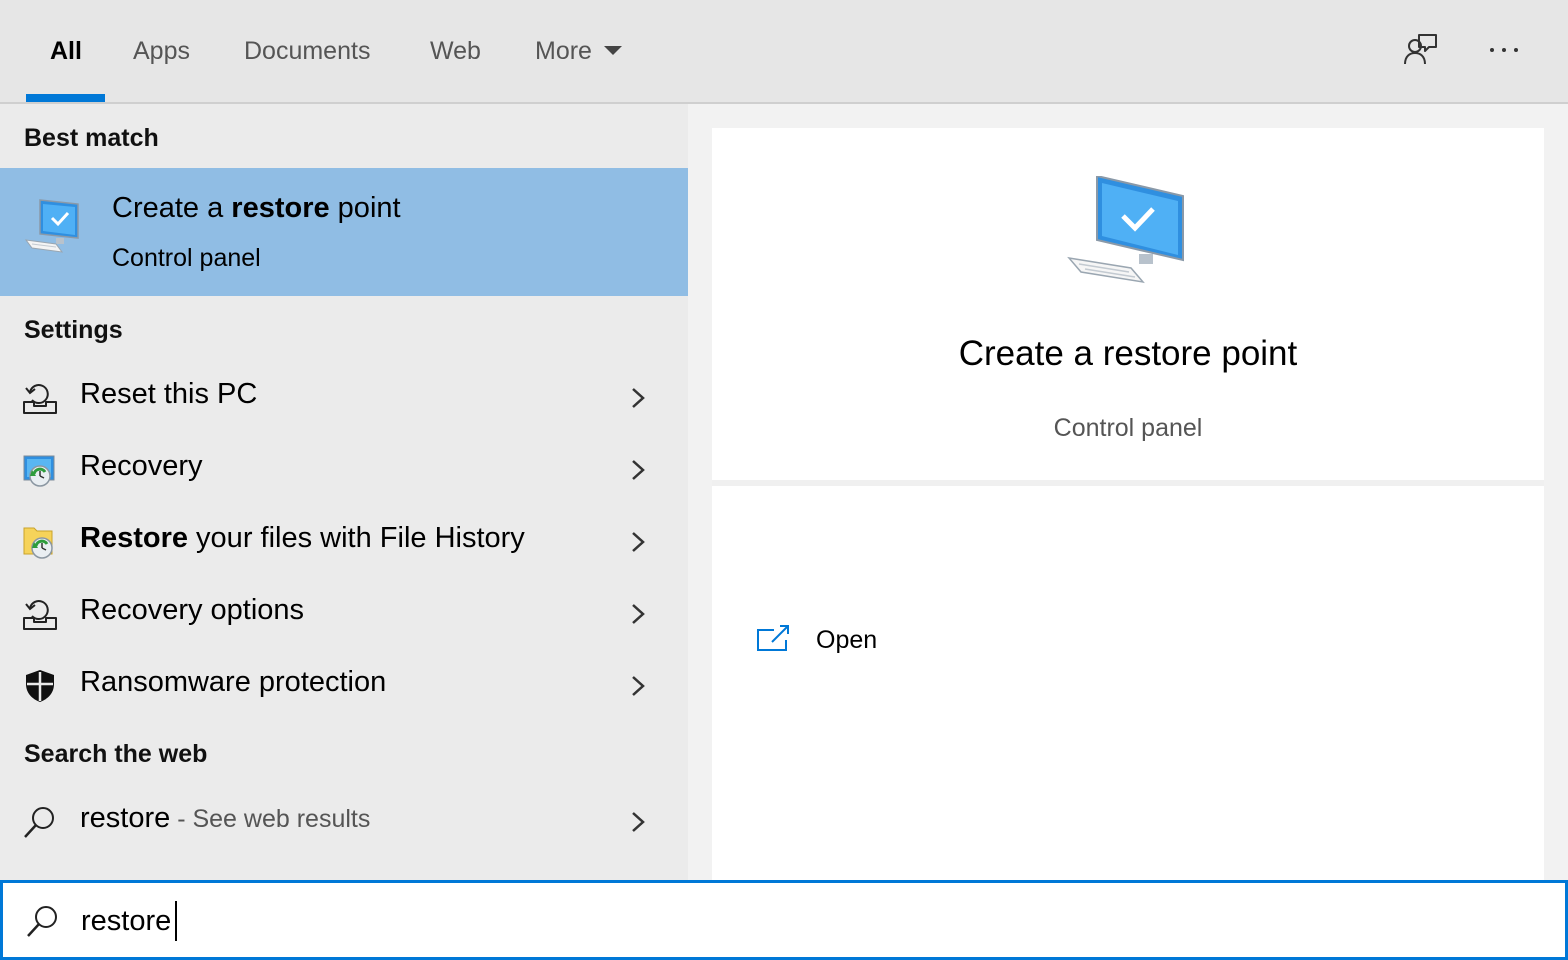  I want to click on settings-item-file-history: Restore your files with File History, so click(344, 542).